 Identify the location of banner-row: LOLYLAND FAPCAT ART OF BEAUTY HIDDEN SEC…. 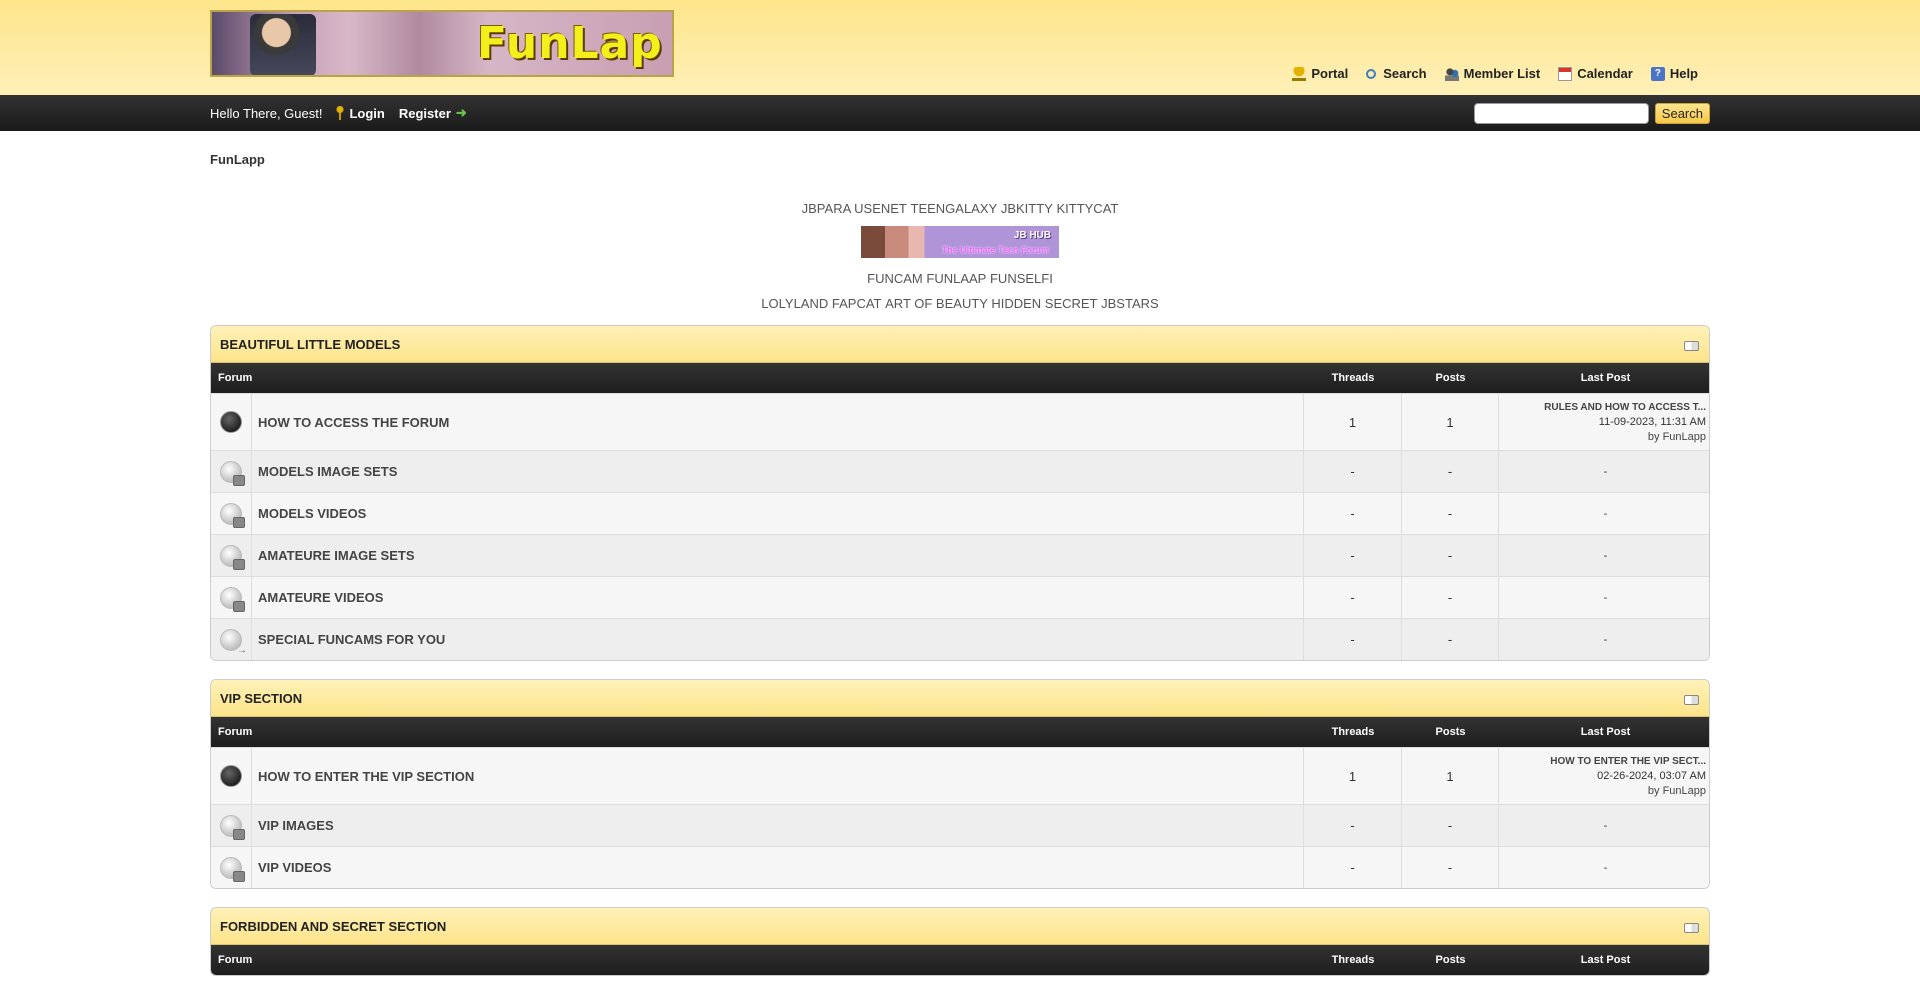
(960, 303).